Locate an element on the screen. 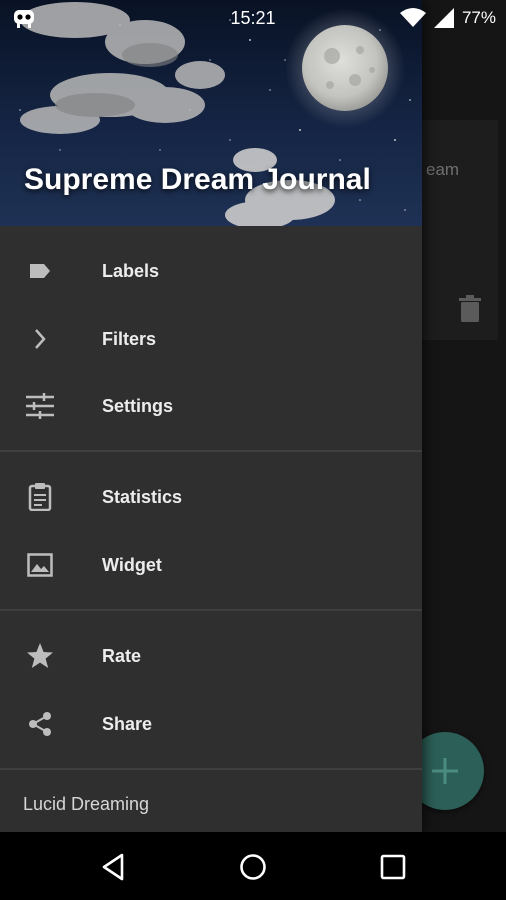 This screenshot has height=900, width=506. home-icon is located at coordinates (253, 867).